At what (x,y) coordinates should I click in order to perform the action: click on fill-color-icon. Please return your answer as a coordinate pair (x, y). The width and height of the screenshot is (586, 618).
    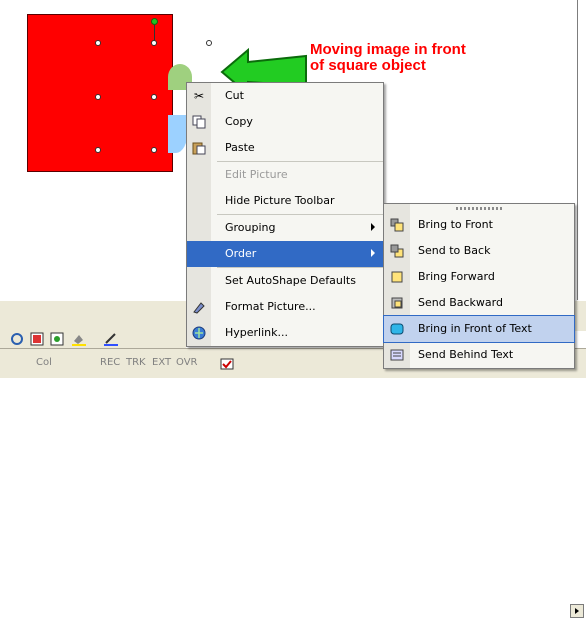
    Looking at the image, I should click on (79, 339).